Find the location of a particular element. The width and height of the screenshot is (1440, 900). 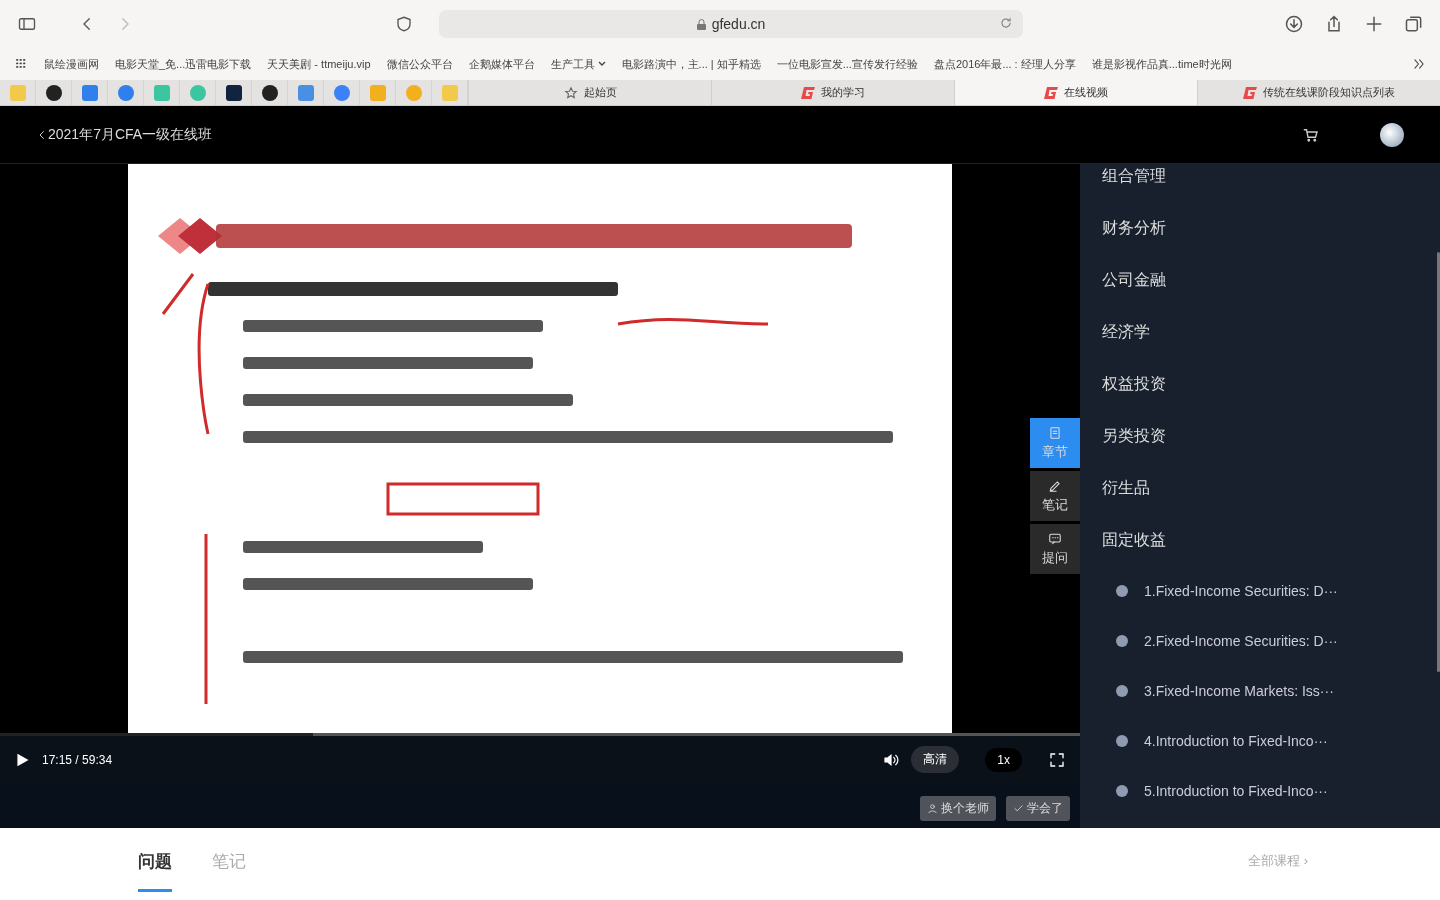

pencil-icon is located at coordinates (1055, 485).